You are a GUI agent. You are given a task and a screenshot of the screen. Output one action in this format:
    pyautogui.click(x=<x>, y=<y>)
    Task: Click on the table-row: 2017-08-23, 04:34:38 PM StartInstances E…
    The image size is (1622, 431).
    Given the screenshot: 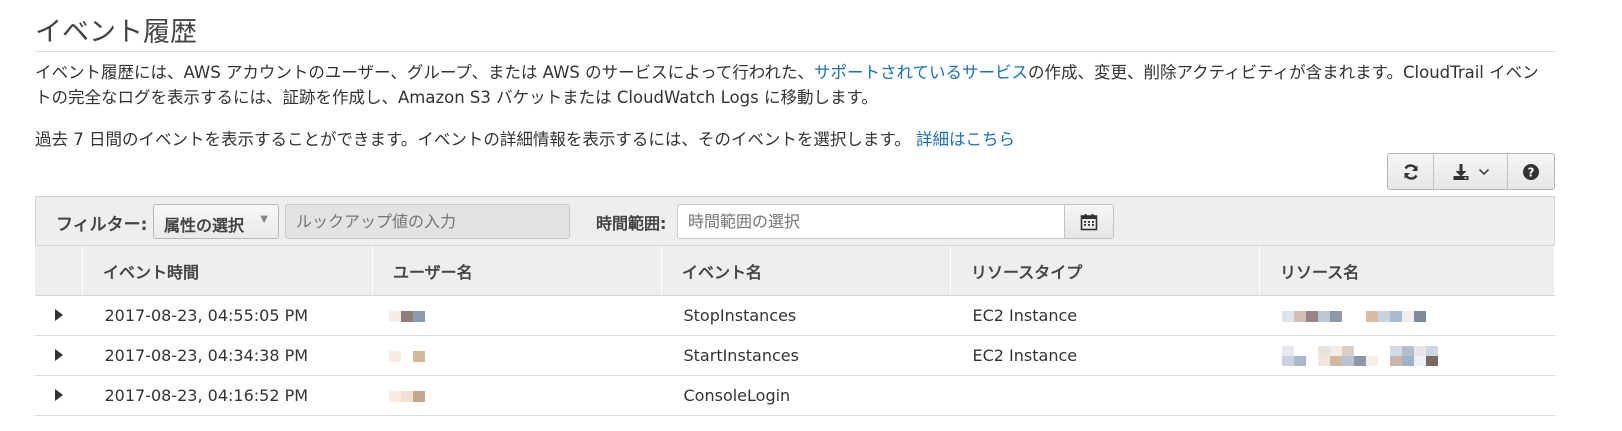 What is the action you would take?
    pyautogui.click(x=795, y=355)
    